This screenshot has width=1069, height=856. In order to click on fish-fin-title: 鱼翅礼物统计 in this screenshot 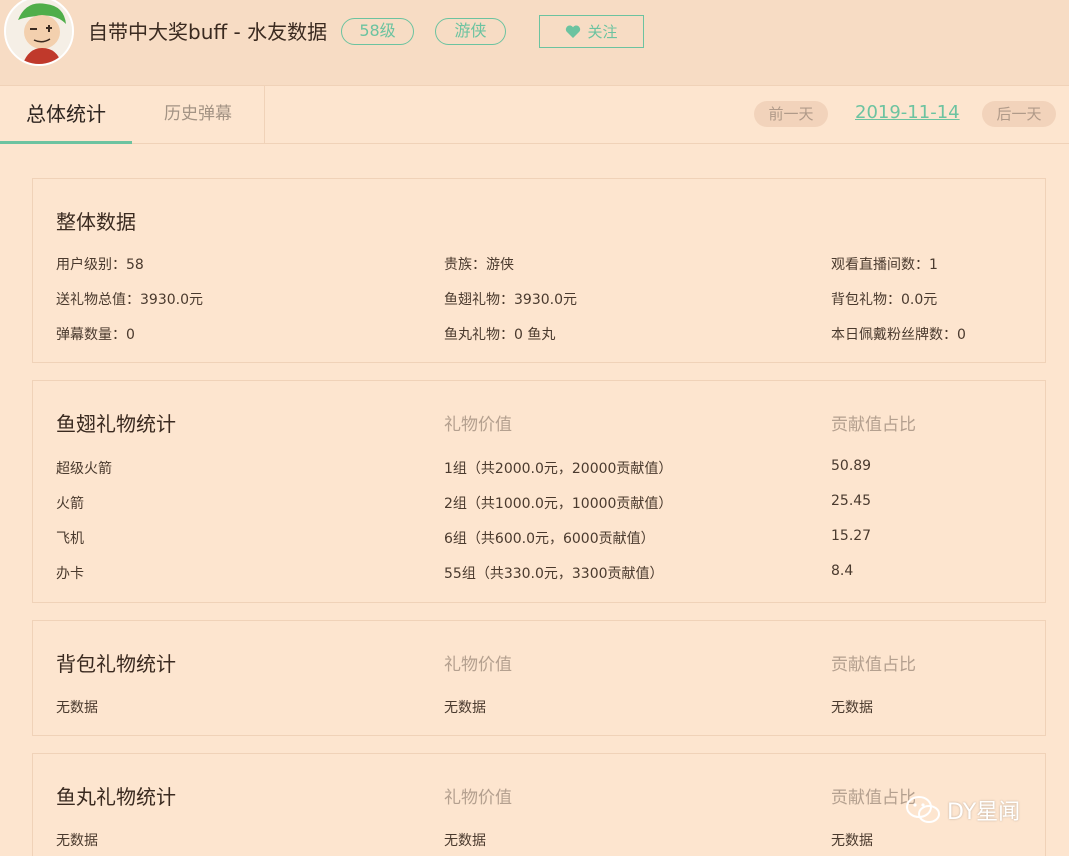, I will do `click(116, 424)`.